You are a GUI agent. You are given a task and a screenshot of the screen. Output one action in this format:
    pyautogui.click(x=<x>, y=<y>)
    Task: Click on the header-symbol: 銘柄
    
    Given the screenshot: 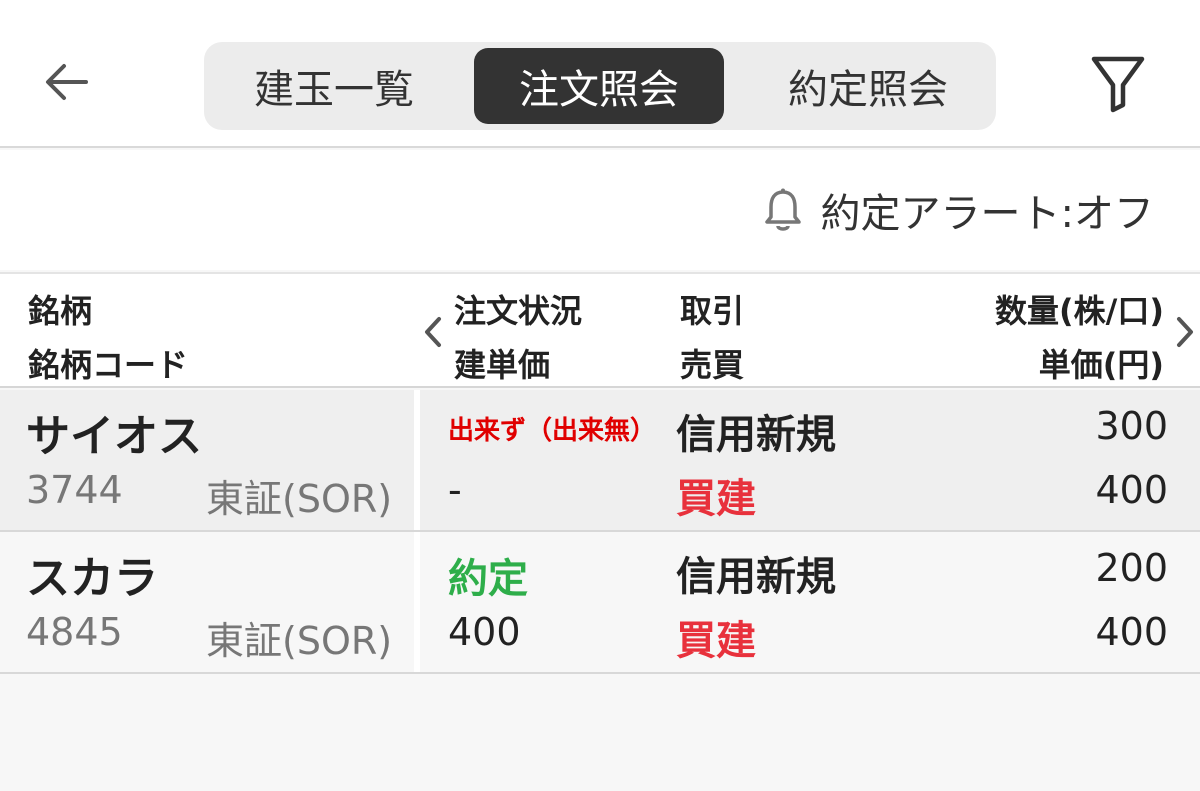 What is the action you would take?
    pyautogui.click(x=60, y=311)
    